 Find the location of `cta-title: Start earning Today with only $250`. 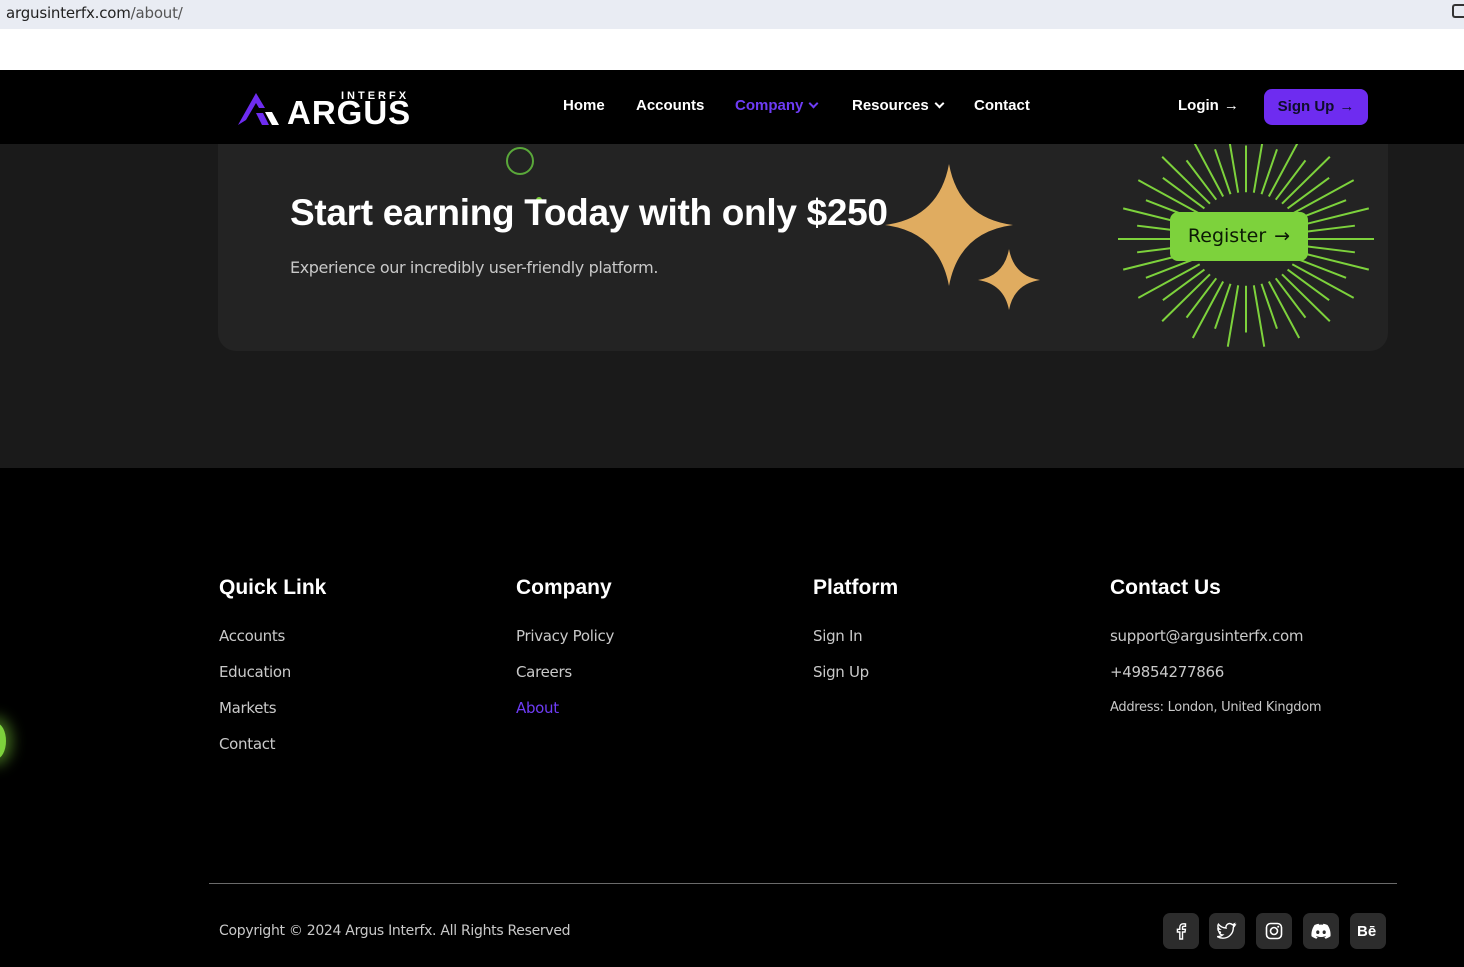

cta-title: Start earning Today with only $250 is located at coordinates (589, 212).